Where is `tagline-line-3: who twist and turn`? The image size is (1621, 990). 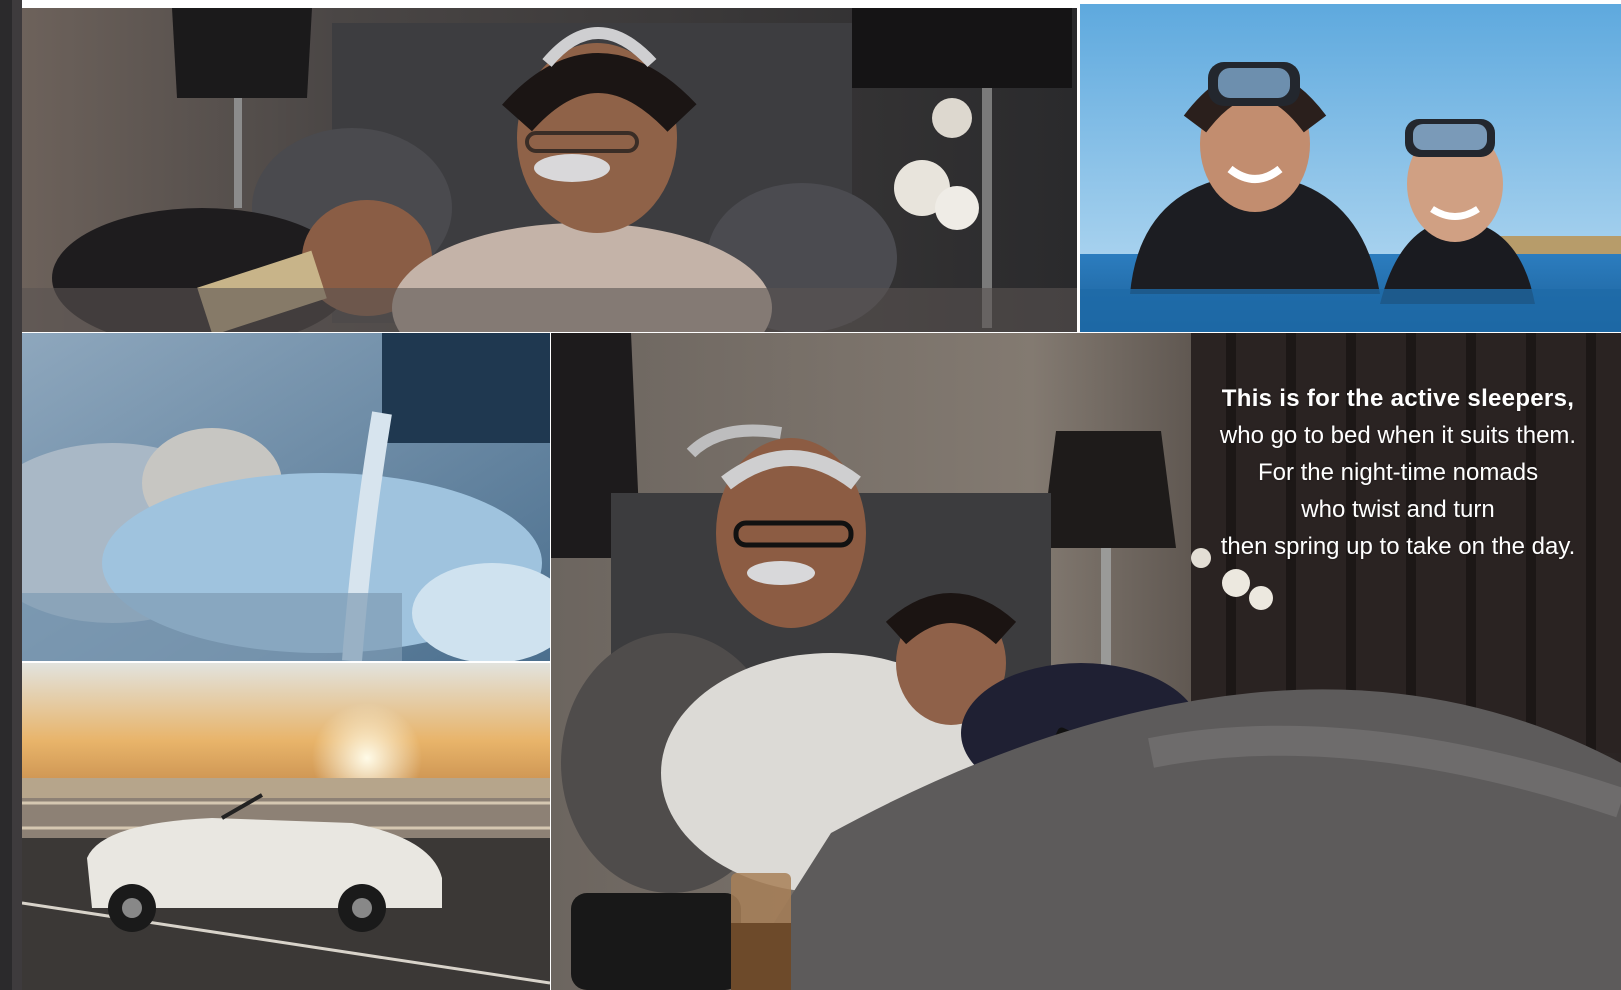 tagline-line-3: who twist and turn is located at coordinates (1398, 509).